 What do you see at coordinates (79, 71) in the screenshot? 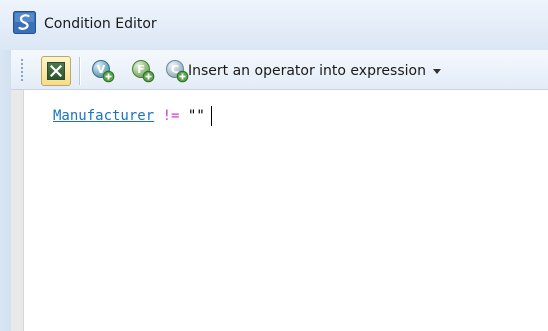
I see `toolbar-separator` at bounding box center [79, 71].